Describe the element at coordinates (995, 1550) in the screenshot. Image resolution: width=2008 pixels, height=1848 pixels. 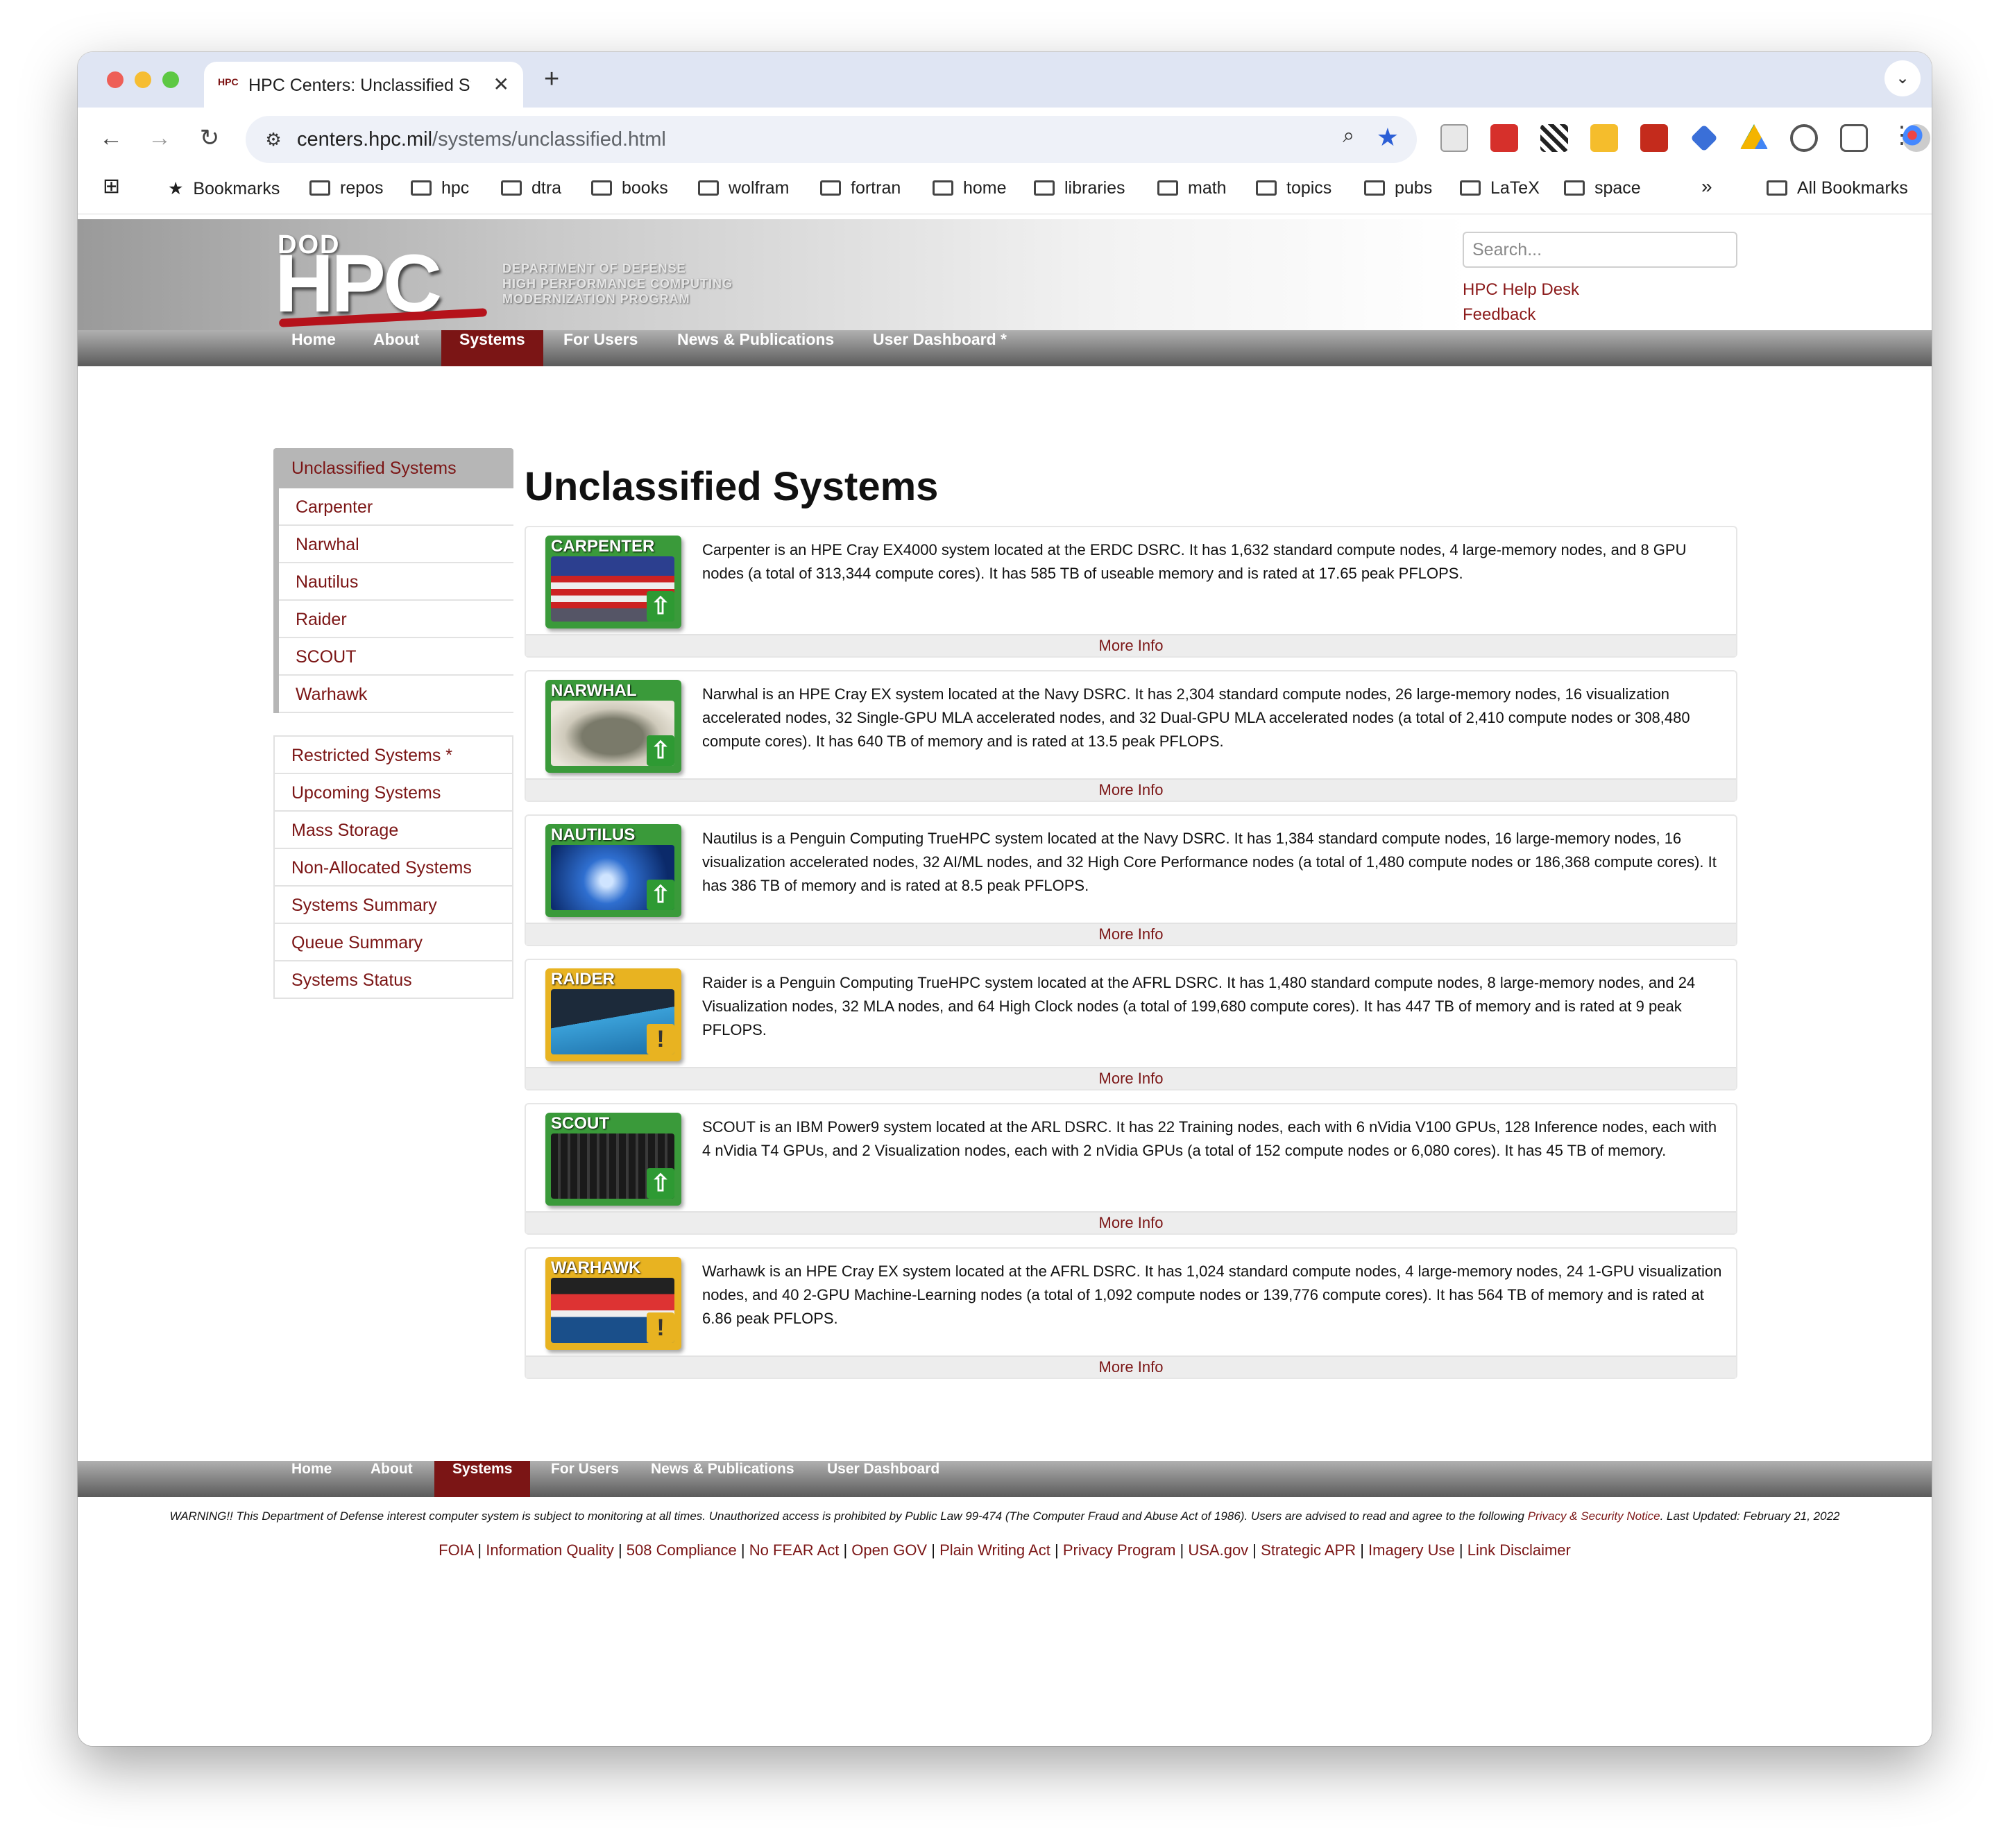
I see `footer-link-plain-writing-act: Plain Writing Act` at that location.